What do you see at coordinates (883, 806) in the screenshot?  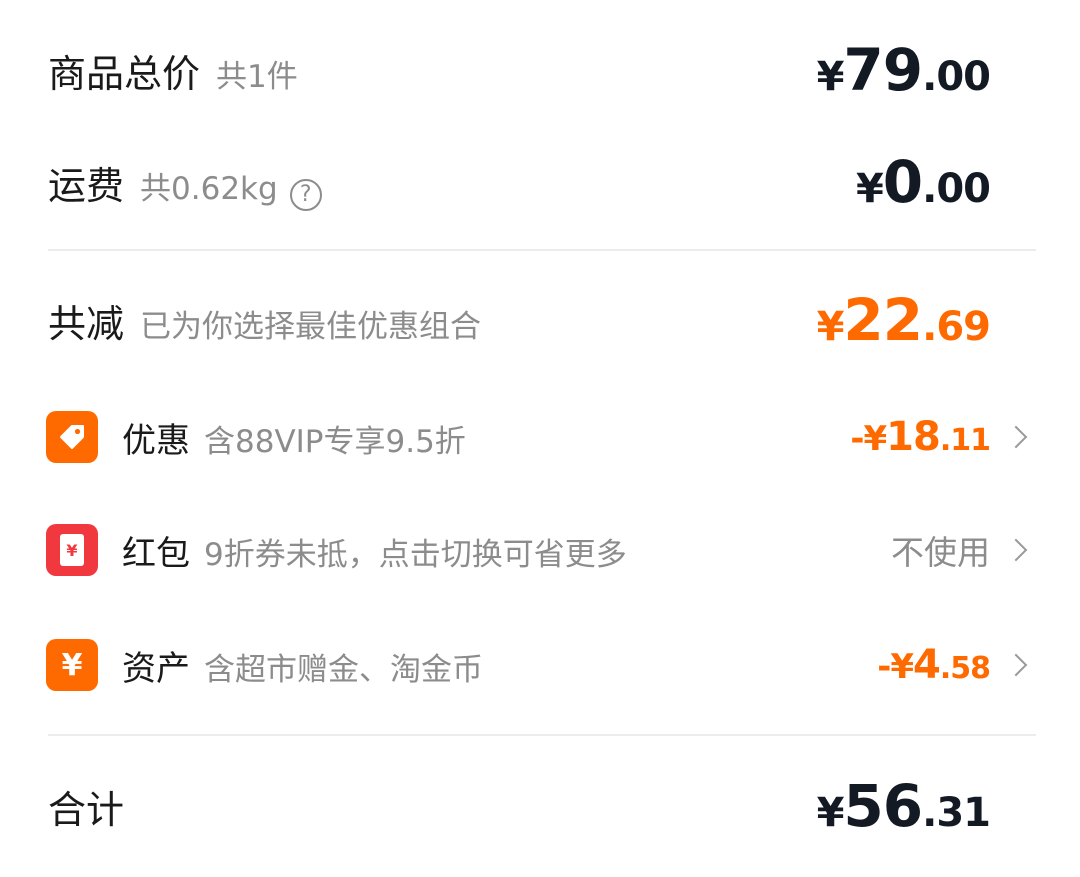 I see `amount-integer: 56` at bounding box center [883, 806].